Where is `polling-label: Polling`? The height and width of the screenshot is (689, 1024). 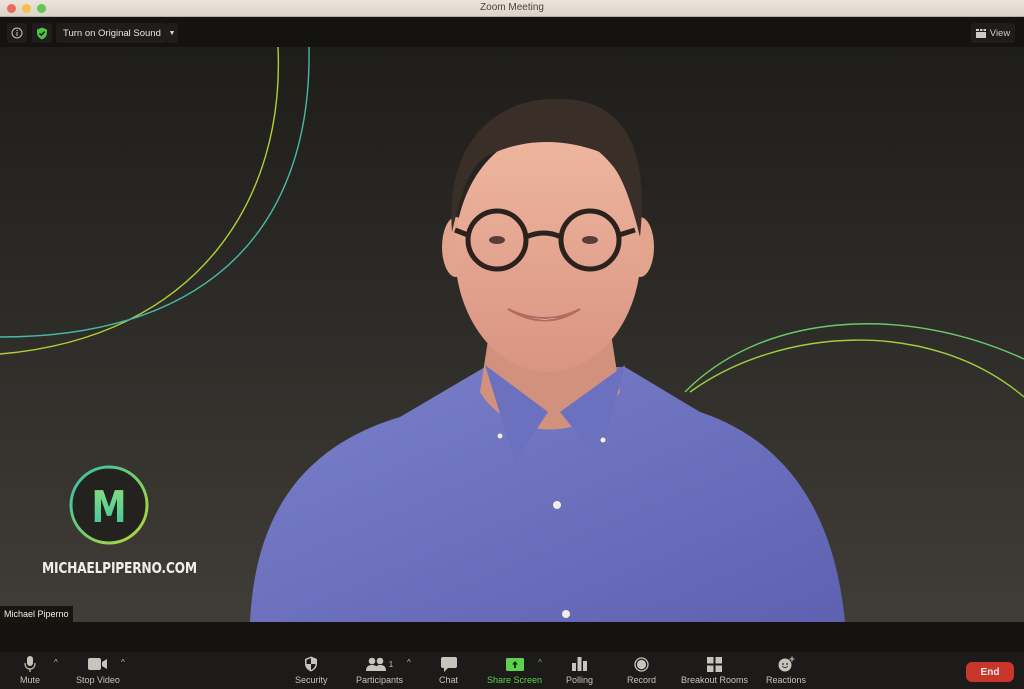 polling-label: Polling is located at coordinates (580, 680).